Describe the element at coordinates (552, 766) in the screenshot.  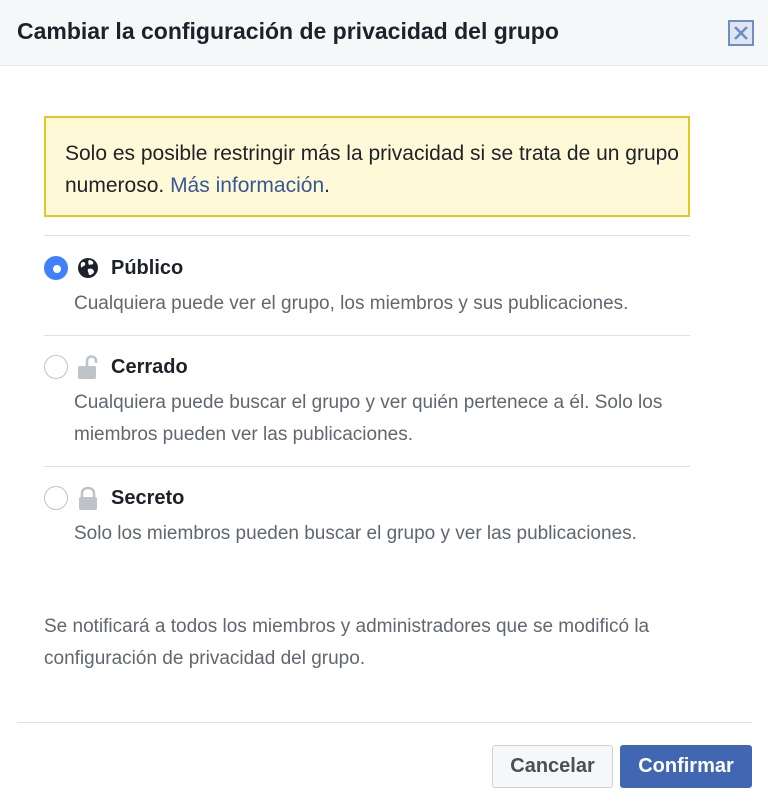
I see `cancel-button: Cancelar` at that location.